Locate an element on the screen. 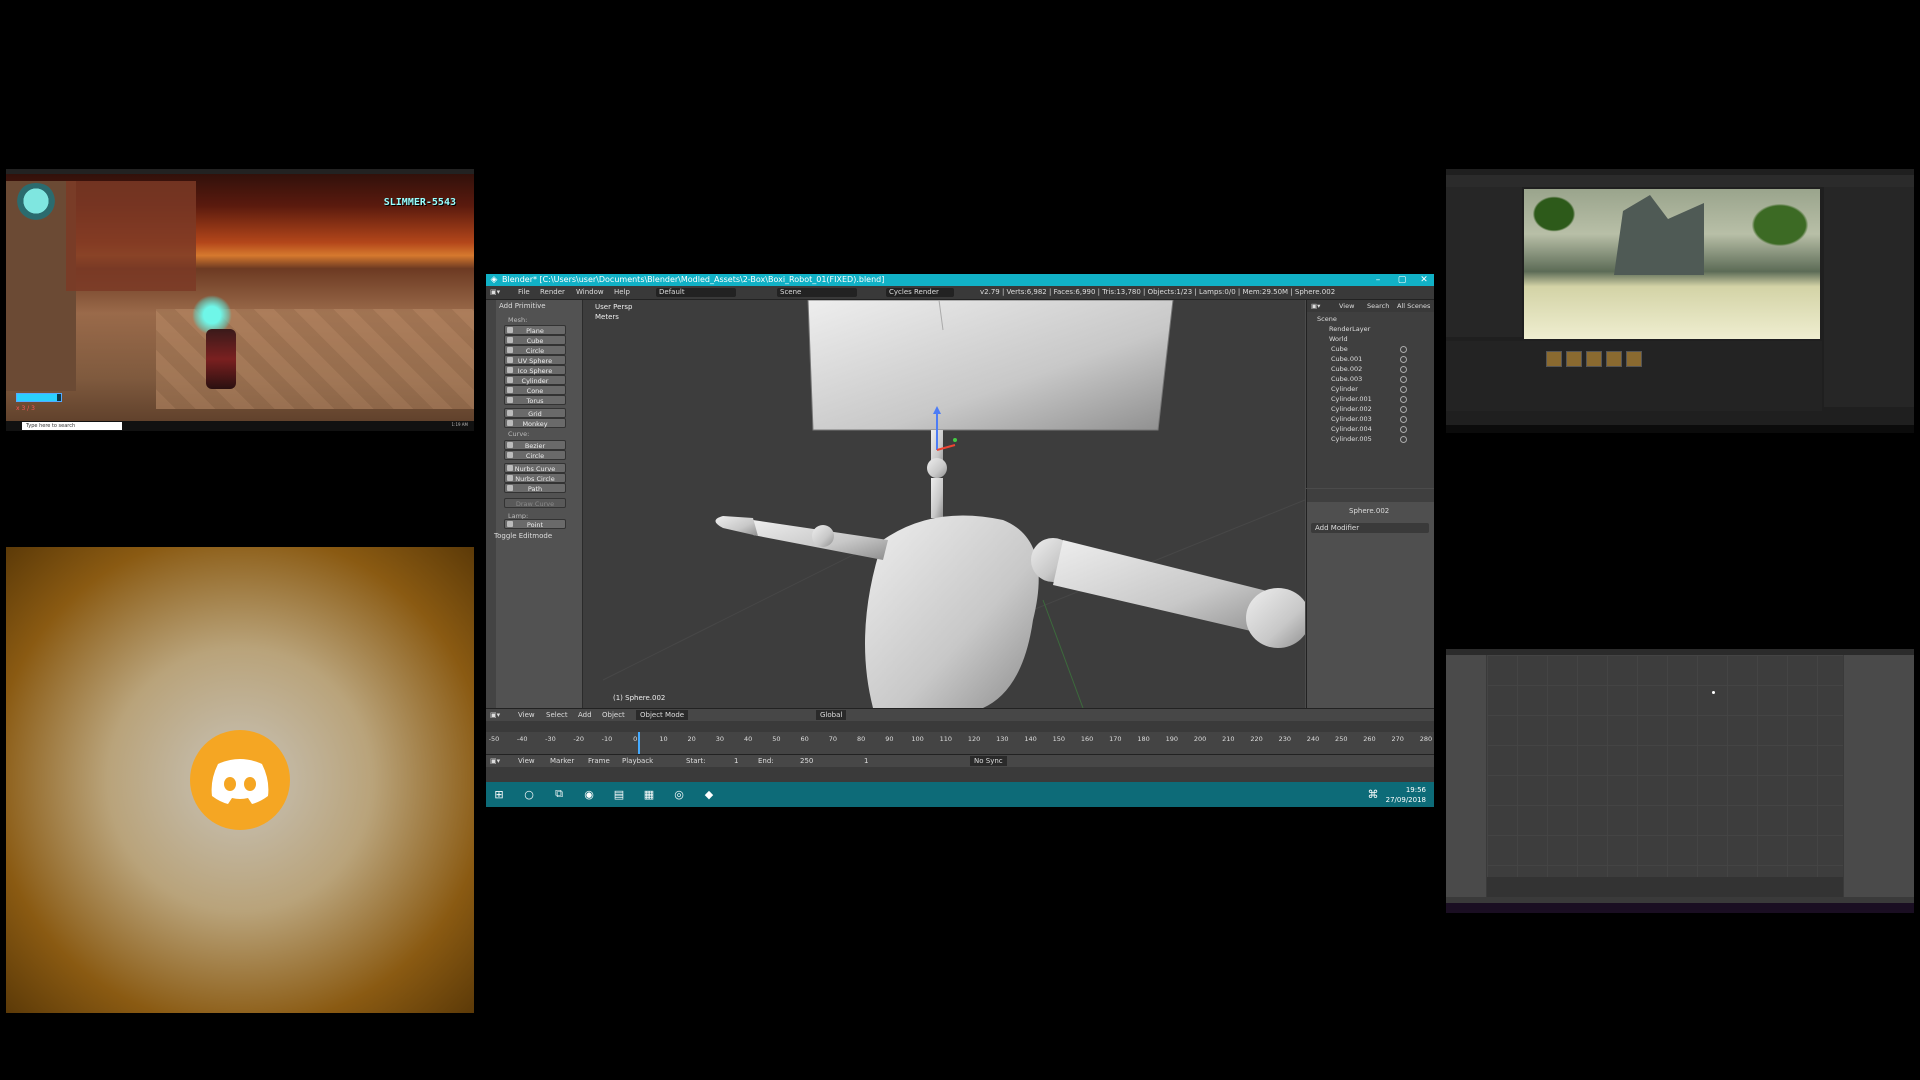 This screenshot has width=1920, height=1080. outliner-row: Cube is located at coordinates (1370, 349).